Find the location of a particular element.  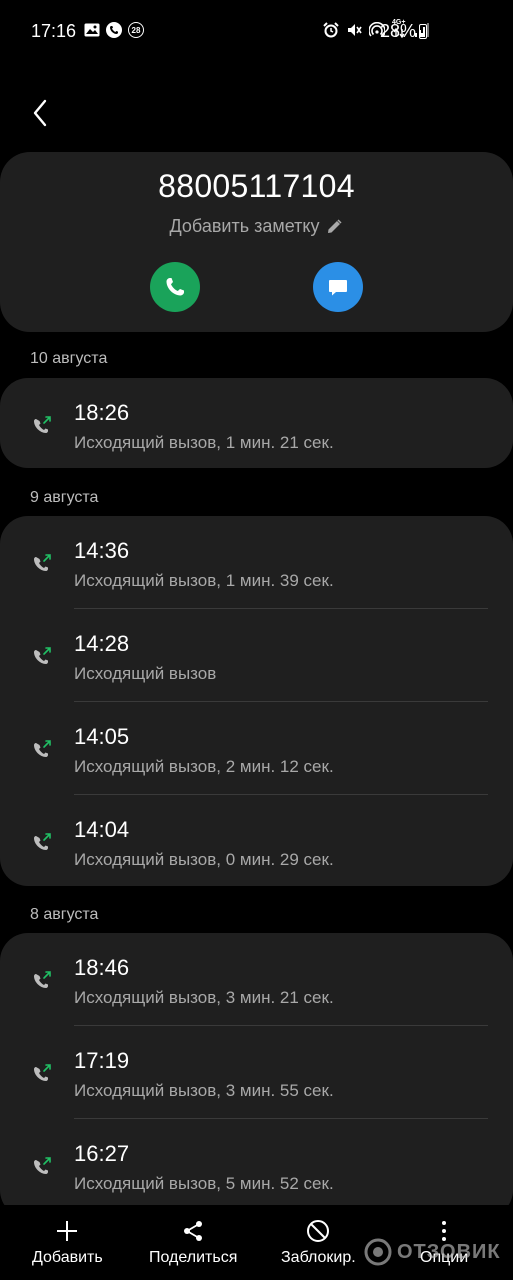

call-time: 16:27 is located at coordinates (102, 1153).